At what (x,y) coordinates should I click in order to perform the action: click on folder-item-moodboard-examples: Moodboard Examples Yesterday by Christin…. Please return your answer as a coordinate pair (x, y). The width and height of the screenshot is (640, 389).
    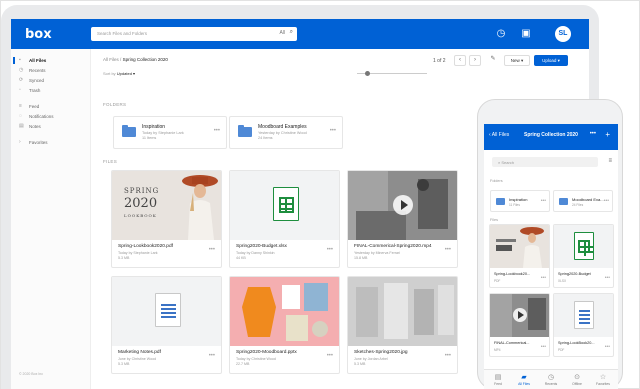
    Looking at the image, I should click on (286, 132).